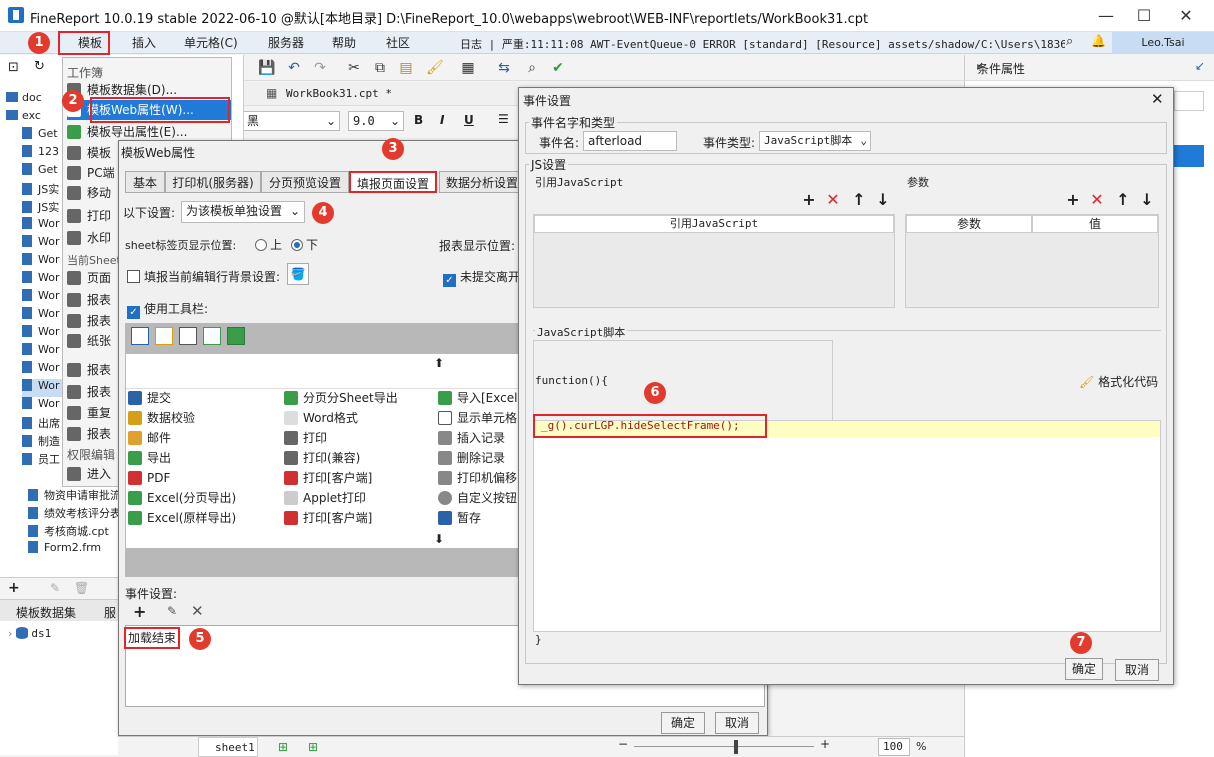 Image resolution: width=1214 pixels, height=757 pixels. Describe the element at coordinates (815, 141) in the screenshot. I see `event-type-select: JavaScript脚本 ⌄` at that location.